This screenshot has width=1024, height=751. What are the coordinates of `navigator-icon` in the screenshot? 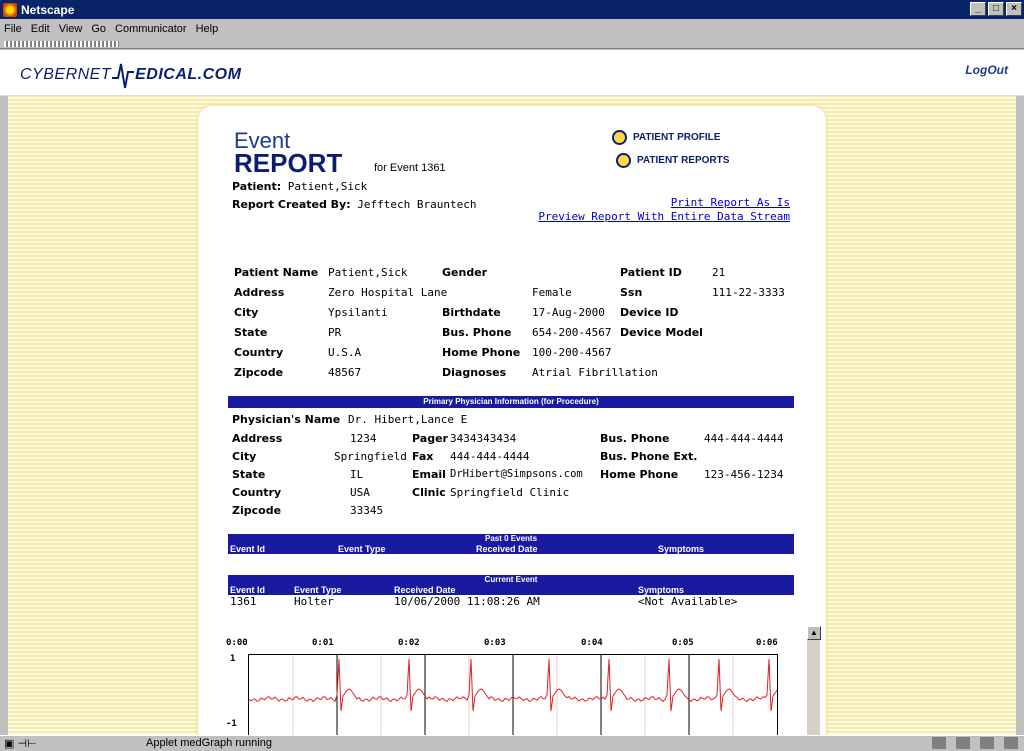 It's located at (939, 743).